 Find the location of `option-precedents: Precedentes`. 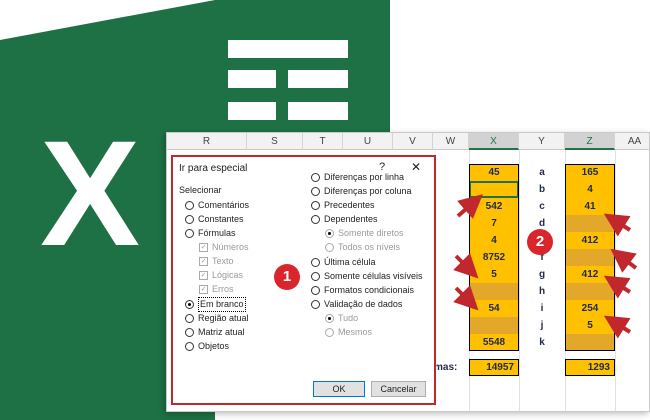

option-precedents: Precedentes is located at coordinates (343, 205).